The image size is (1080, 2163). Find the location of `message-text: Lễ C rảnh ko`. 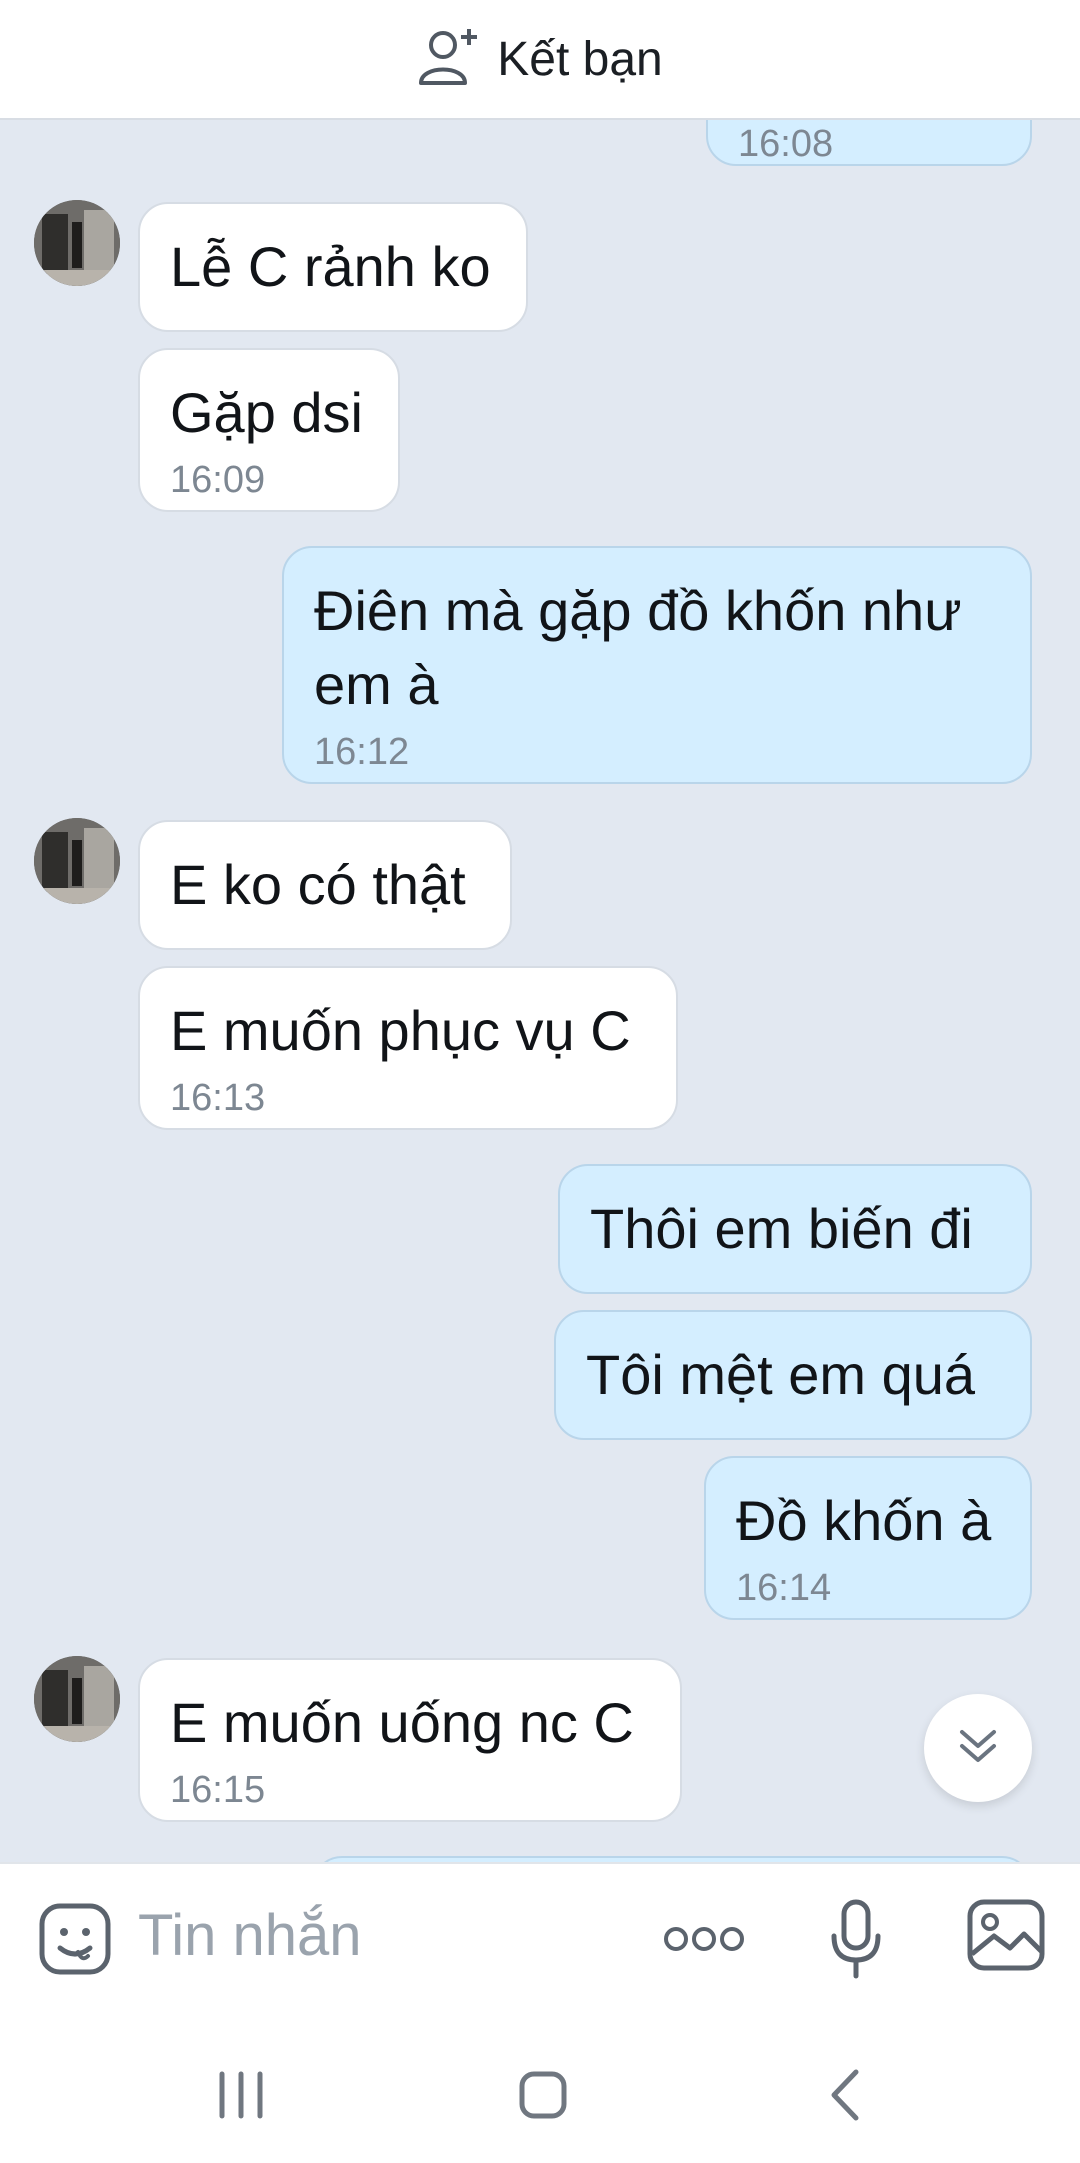

message-text: Lễ C rảnh ko is located at coordinates (330, 266).